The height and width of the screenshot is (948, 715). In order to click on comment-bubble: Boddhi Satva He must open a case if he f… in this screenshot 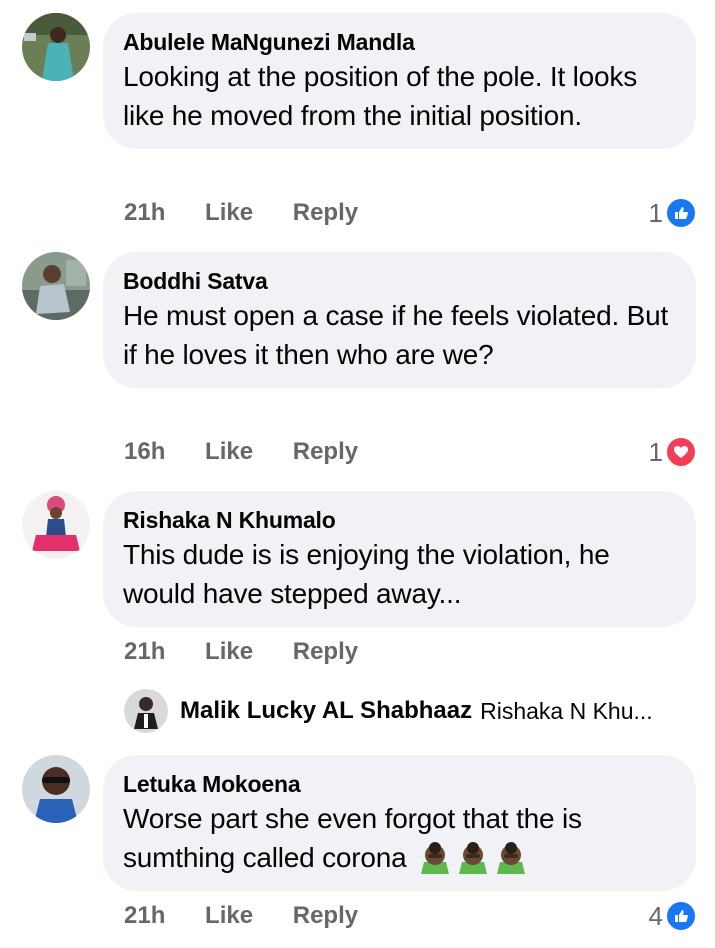, I will do `click(399, 320)`.